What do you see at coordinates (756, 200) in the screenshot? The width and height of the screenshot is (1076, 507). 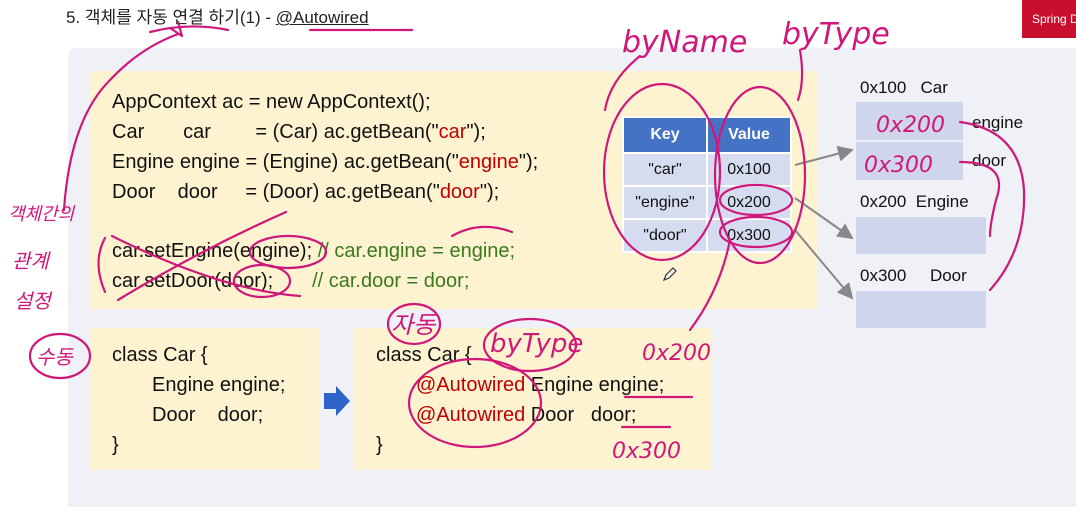 I see `value-0x200-circle` at bounding box center [756, 200].